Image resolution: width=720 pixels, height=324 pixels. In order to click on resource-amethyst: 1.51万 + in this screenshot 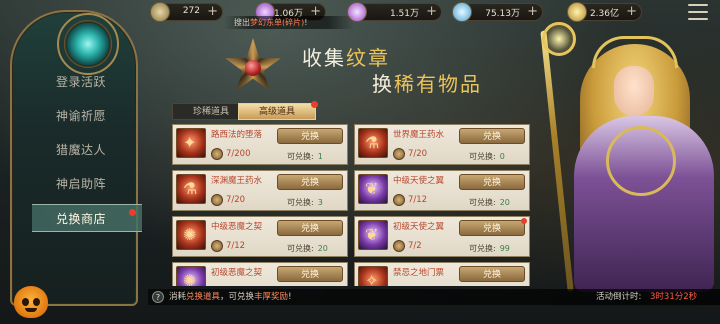, I will do `click(394, 12)`.